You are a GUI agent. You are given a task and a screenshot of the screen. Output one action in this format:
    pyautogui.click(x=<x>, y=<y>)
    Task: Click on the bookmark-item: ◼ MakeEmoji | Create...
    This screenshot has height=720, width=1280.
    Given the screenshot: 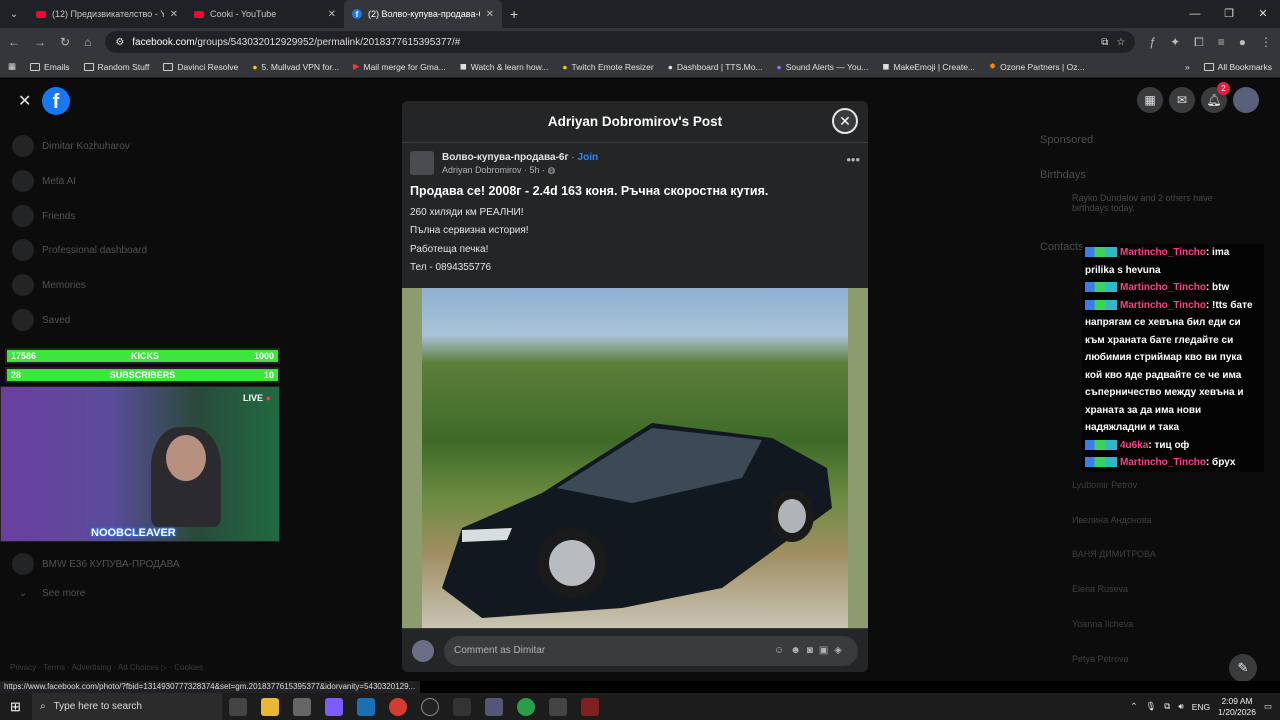 What is the action you would take?
    pyautogui.click(x=928, y=66)
    